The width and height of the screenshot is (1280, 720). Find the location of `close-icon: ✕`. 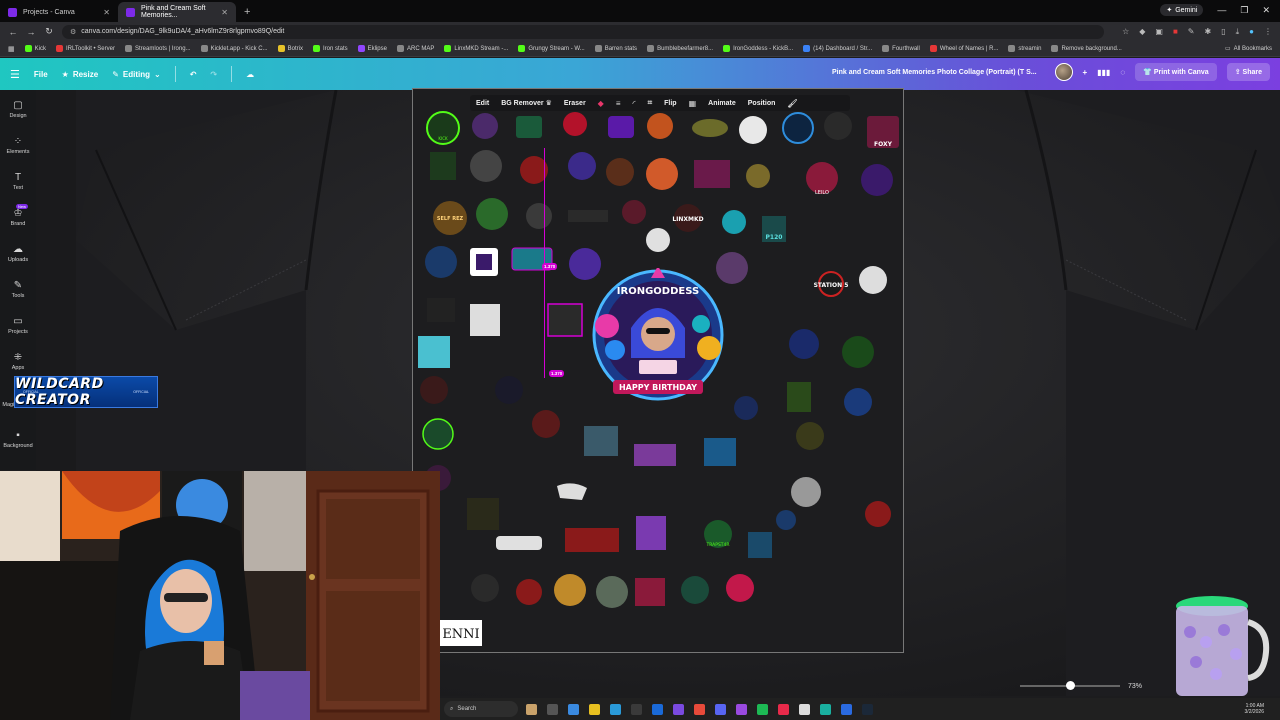

close-icon: ✕ is located at coordinates (106, 12).